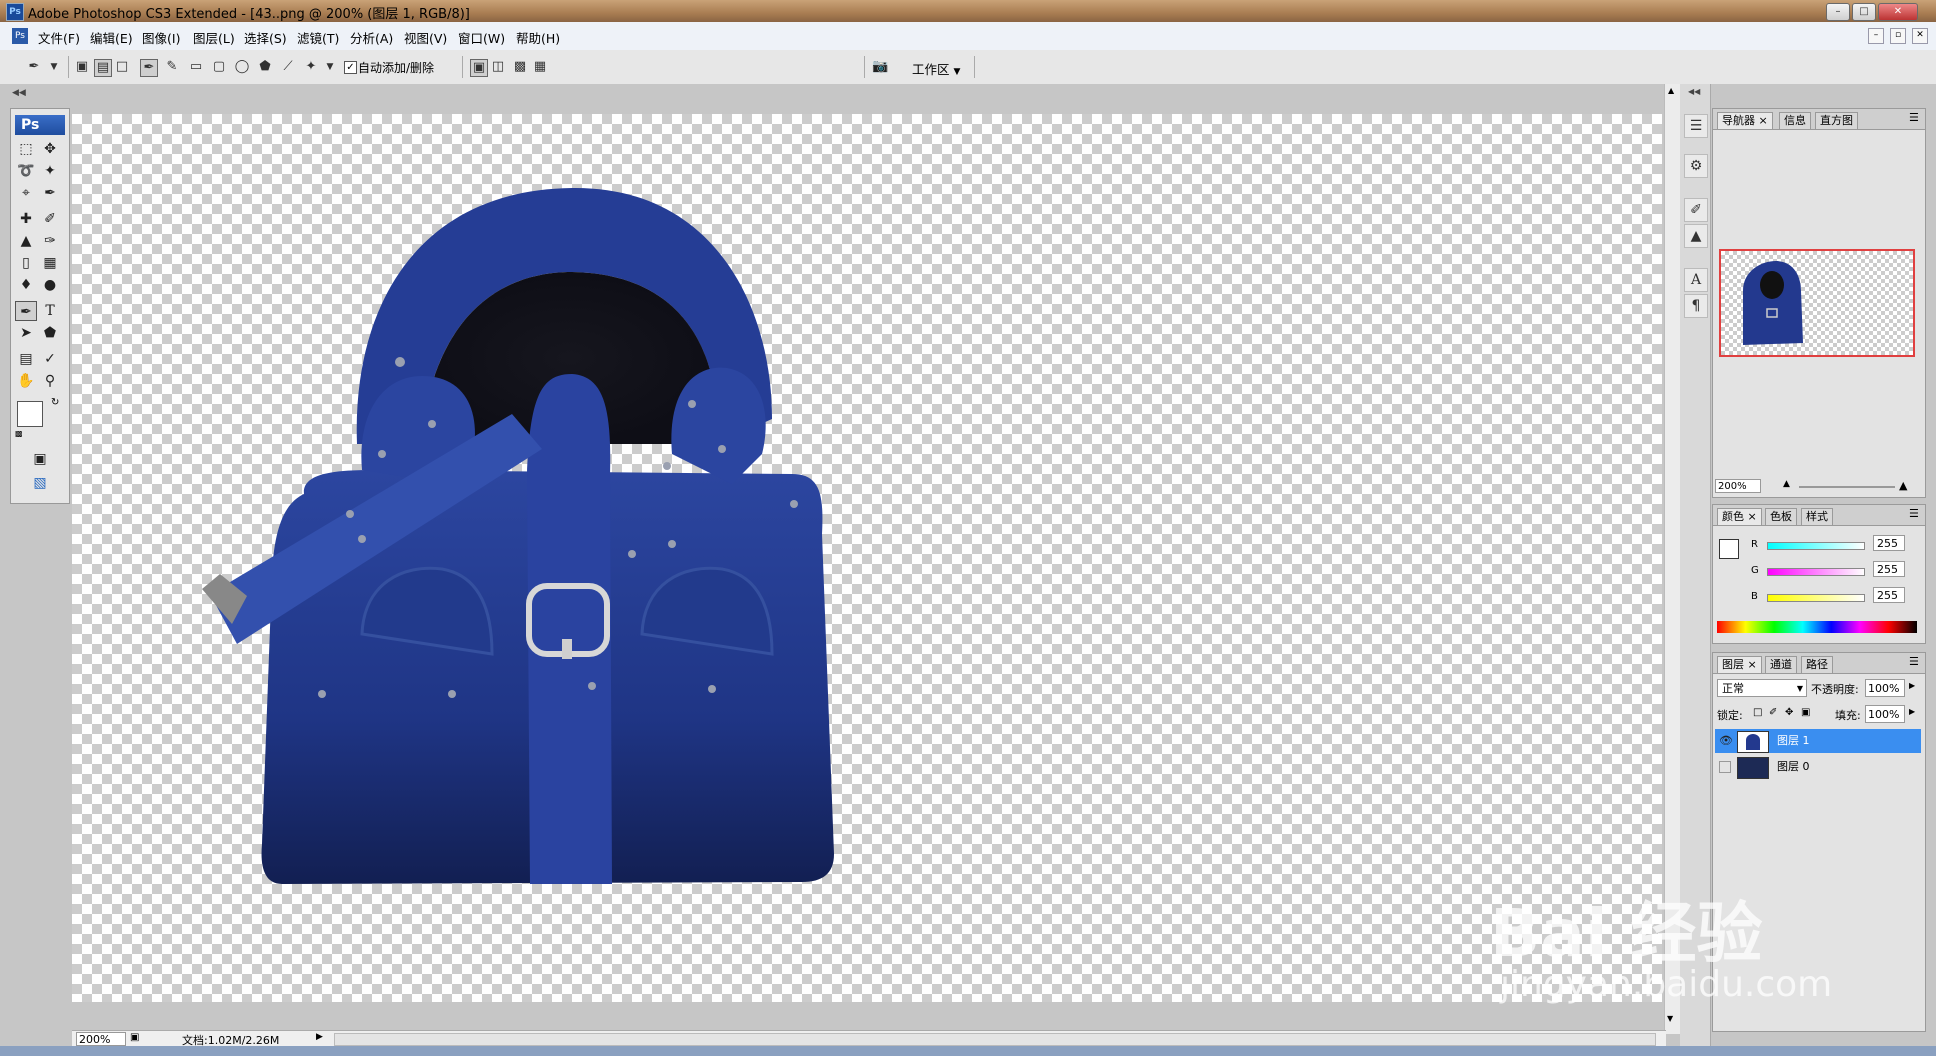 The height and width of the screenshot is (1056, 1936). I want to click on collapse-toolbox-icon: ◀◀, so click(19, 93).